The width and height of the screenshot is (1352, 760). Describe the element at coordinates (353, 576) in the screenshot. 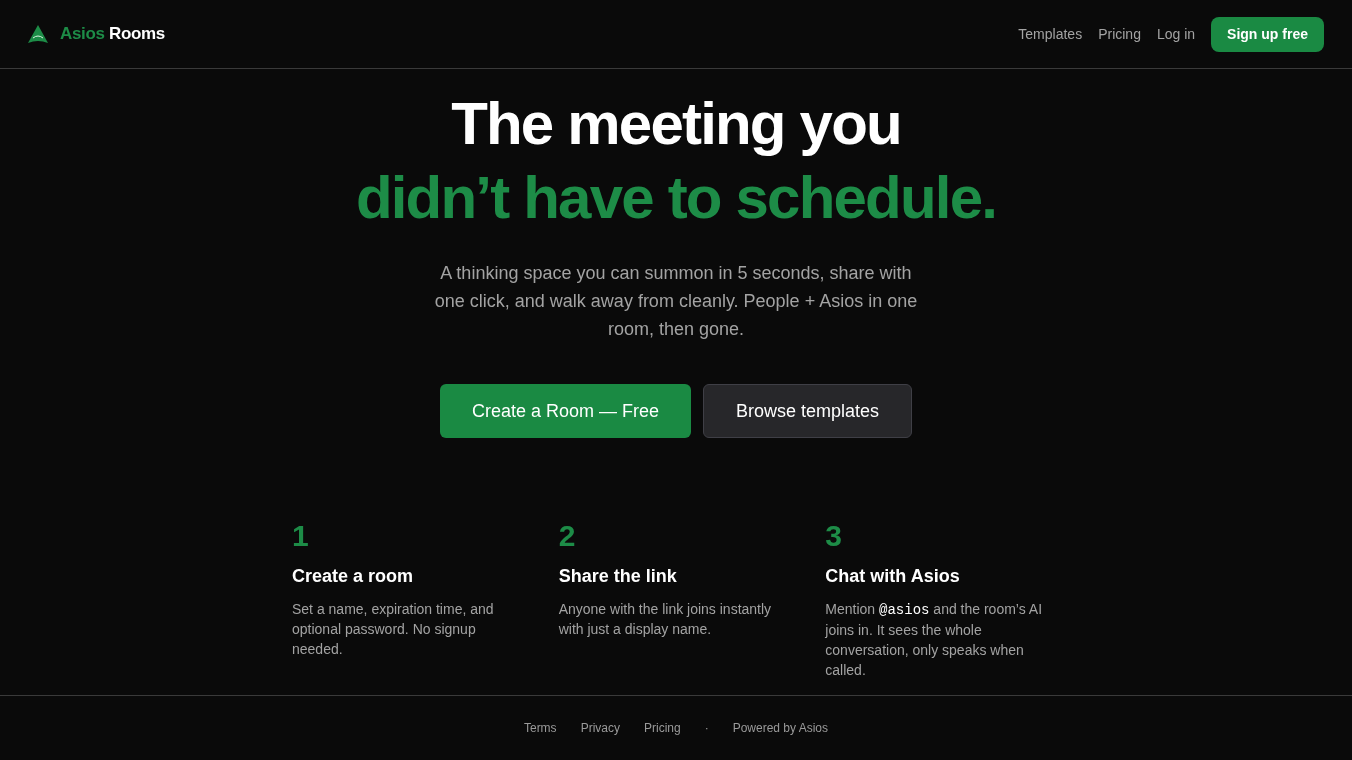

I see `step-title: Create a room` at that location.